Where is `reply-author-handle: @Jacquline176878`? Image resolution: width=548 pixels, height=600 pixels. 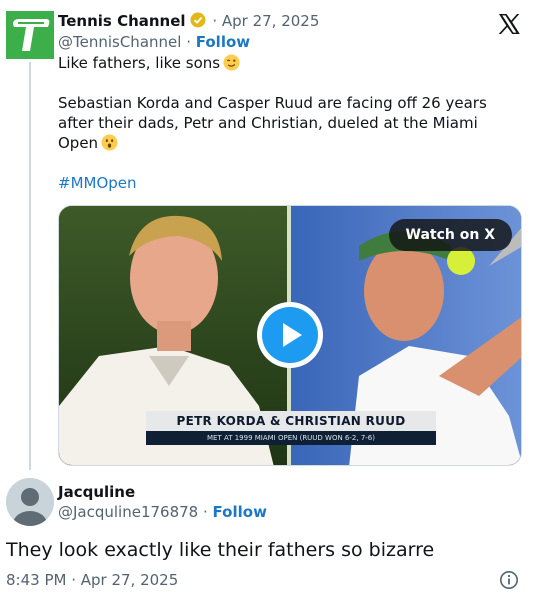
reply-author-handle: @Jacquline176878 is located at coordinates (128, 512).